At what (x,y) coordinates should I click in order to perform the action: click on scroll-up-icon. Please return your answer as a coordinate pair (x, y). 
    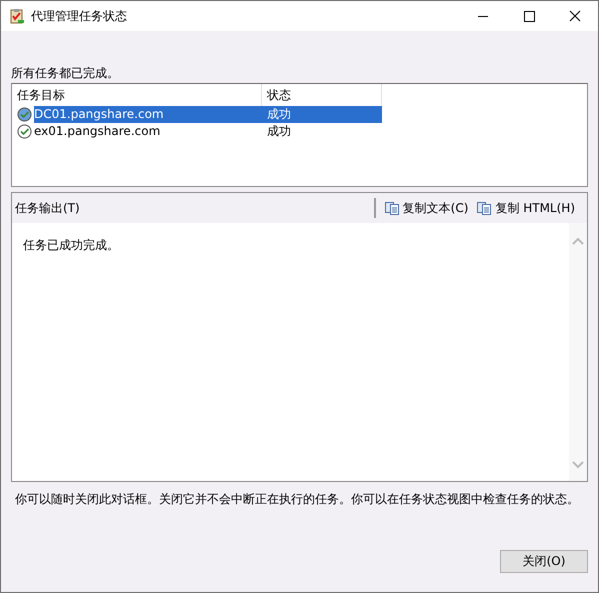
    Looking at the image, I should click on (578, 241).